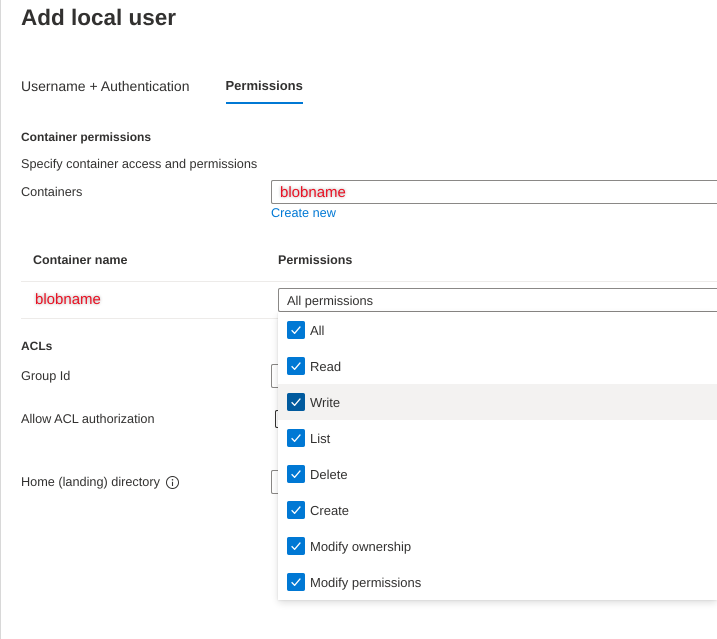 The width and height of the screenshot is (717, 639). I want to click on dropdown-option: Delete, so click(497, 474).